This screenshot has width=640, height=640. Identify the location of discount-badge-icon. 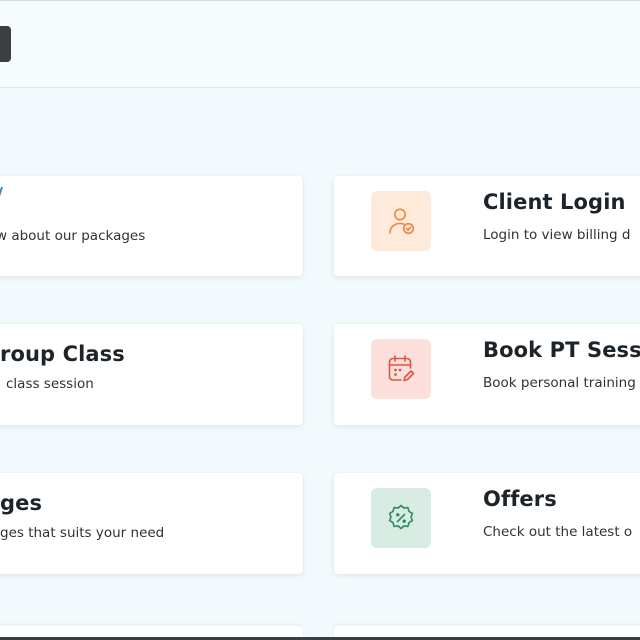
(401, 517).